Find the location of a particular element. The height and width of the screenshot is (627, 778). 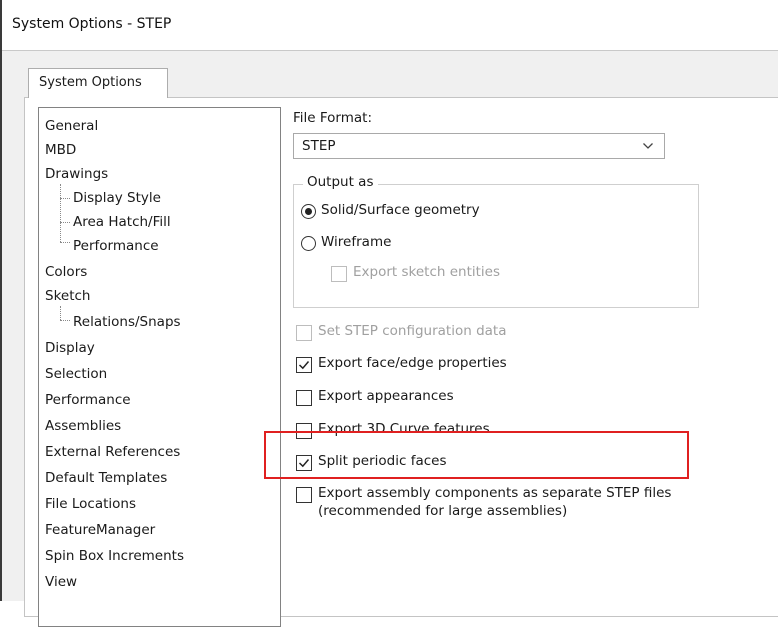

tree-item-display: Display is located at coordinates (70, 348).